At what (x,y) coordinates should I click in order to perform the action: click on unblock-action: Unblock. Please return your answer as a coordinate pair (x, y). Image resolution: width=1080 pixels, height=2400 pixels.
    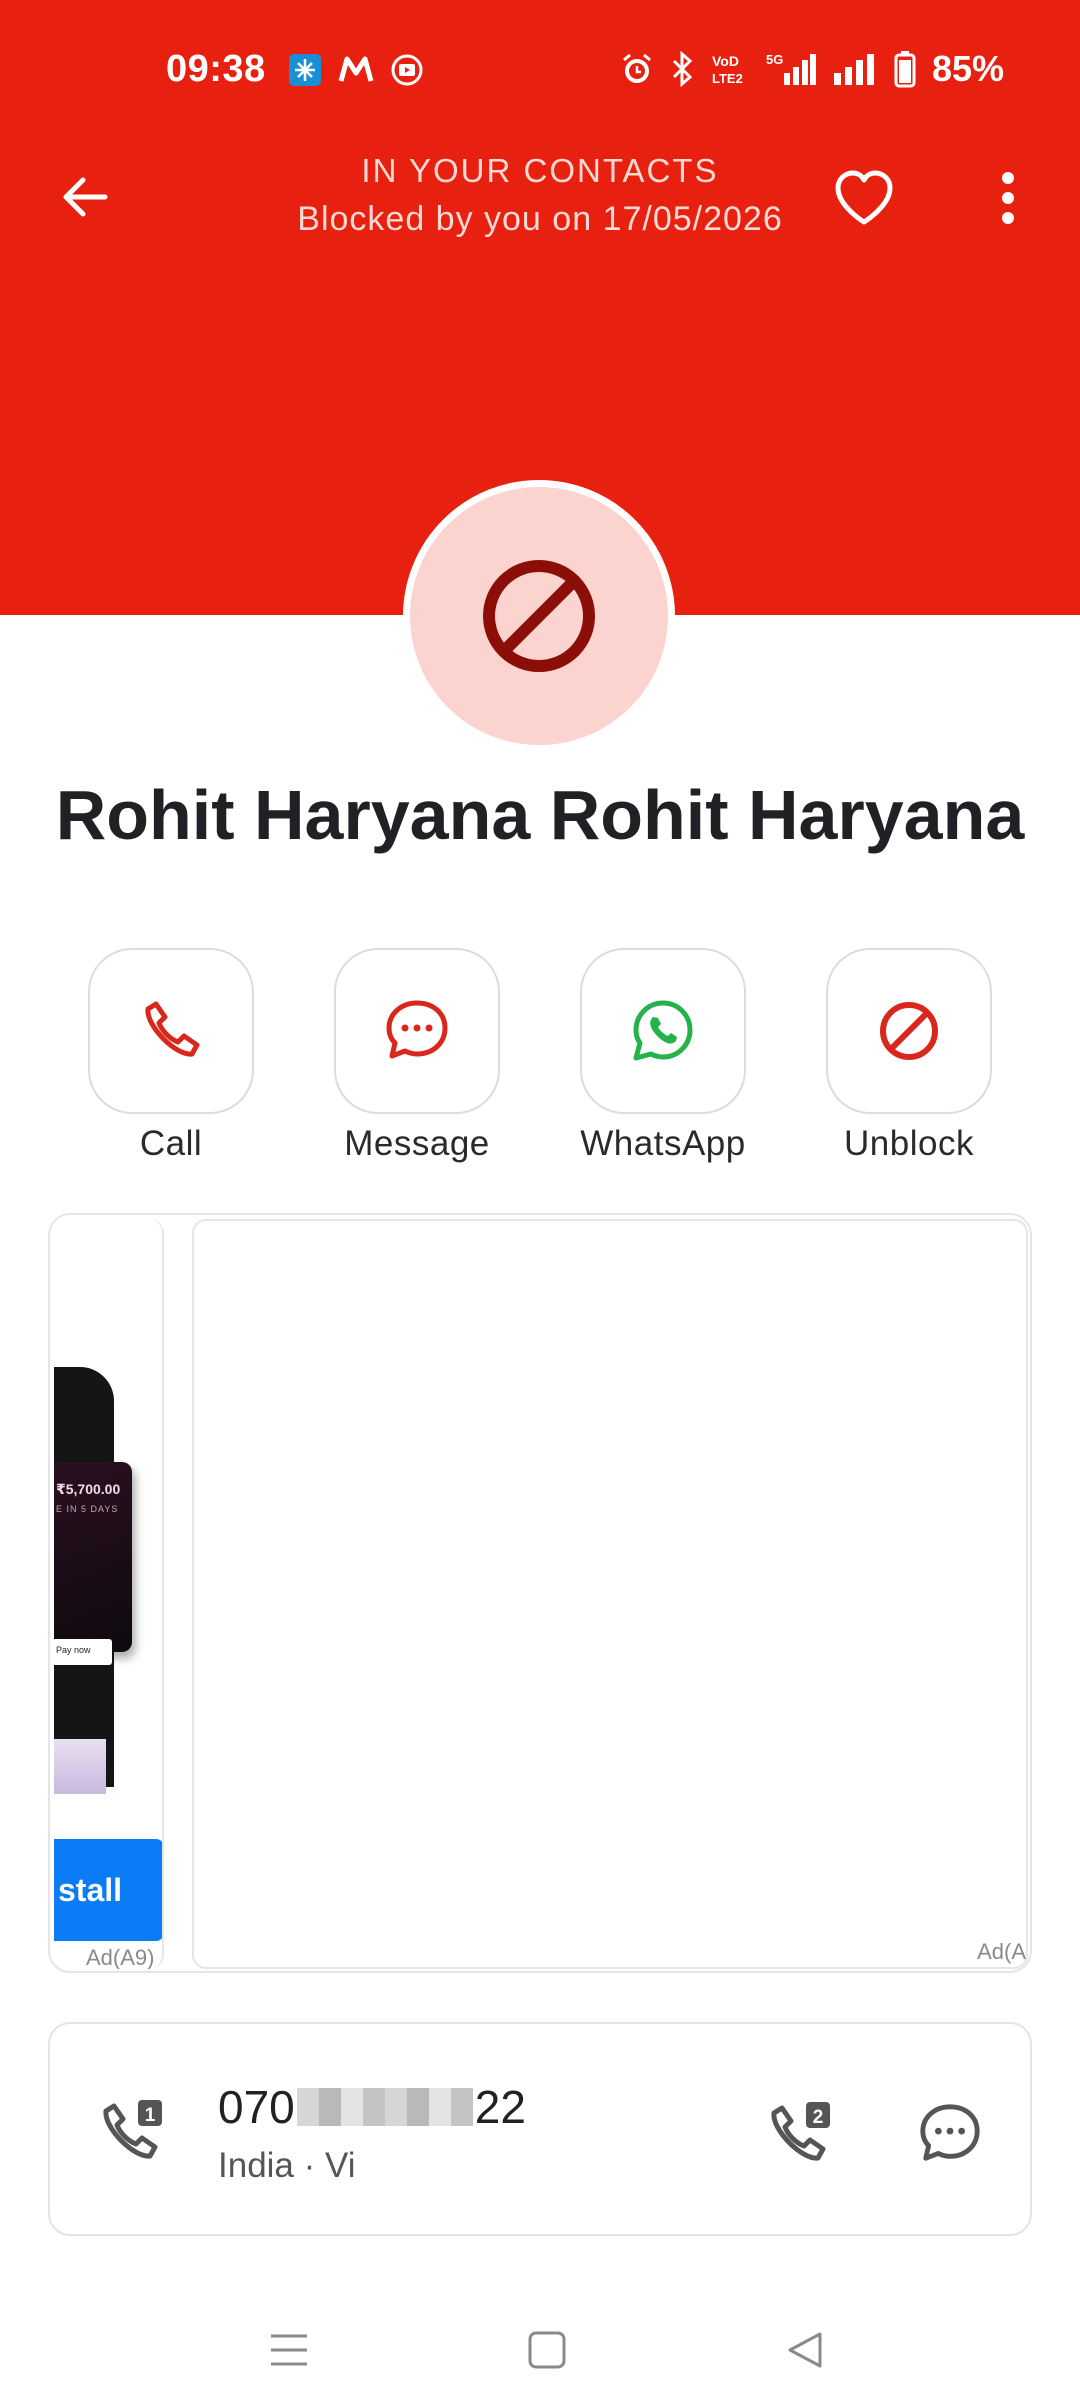
    Looking at the image, I should click on (909, 1056).